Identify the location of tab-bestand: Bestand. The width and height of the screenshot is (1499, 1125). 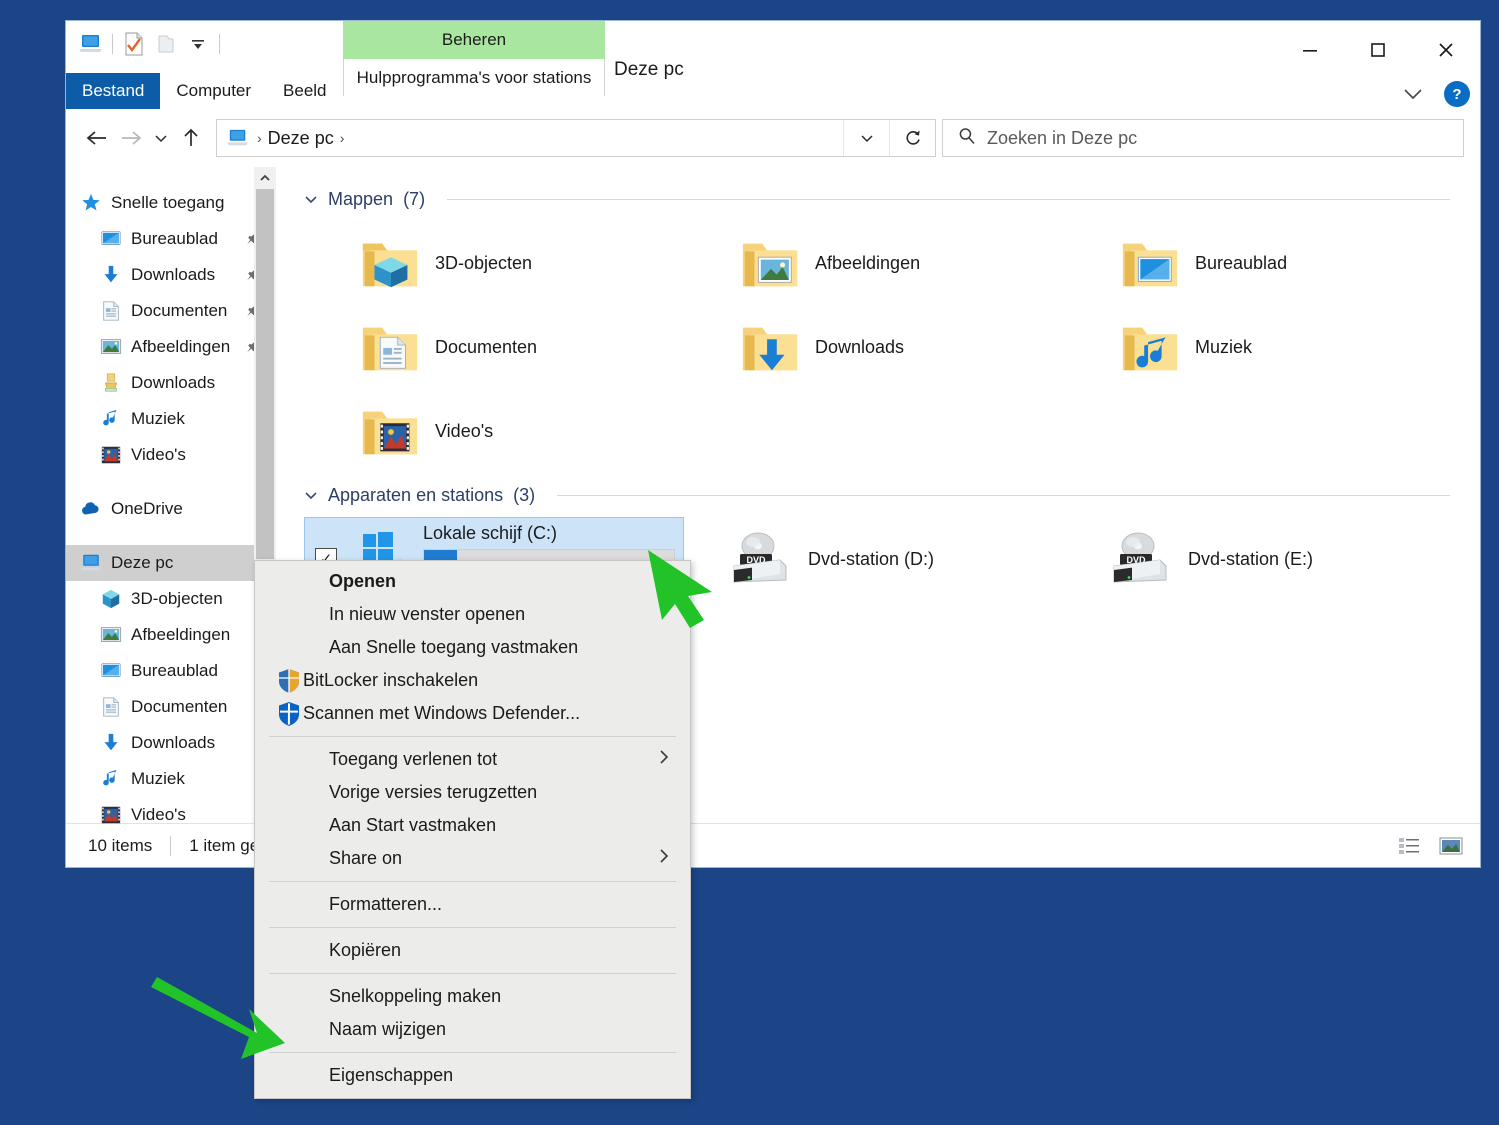
(113, 91).